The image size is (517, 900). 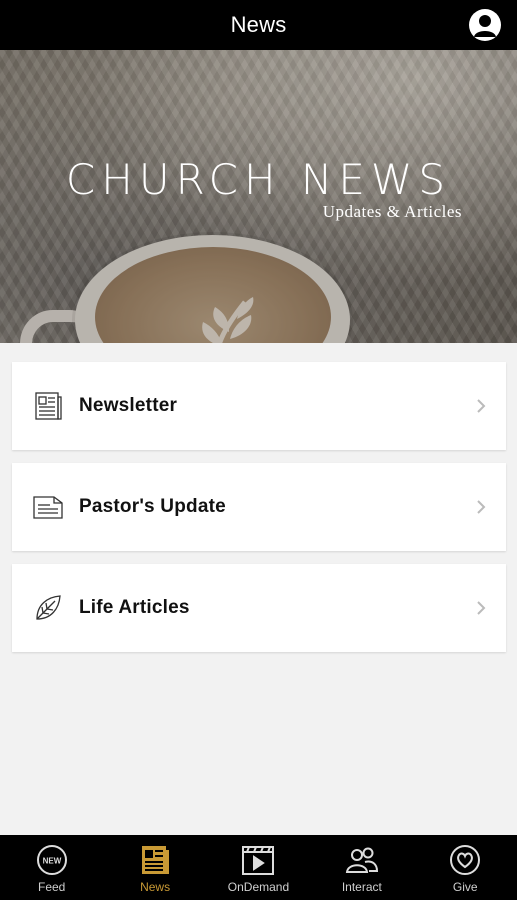 I want to click on tab-give: Give, so click(x=465, y=864).